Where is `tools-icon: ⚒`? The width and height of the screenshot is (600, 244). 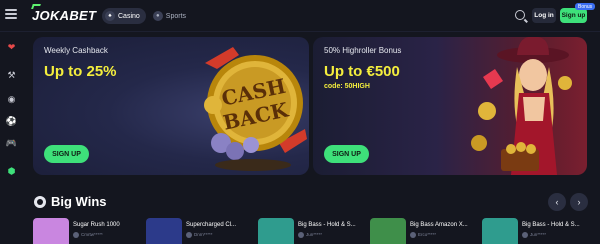
tools-icon: ⚒ is located at coordinates (11, 75).